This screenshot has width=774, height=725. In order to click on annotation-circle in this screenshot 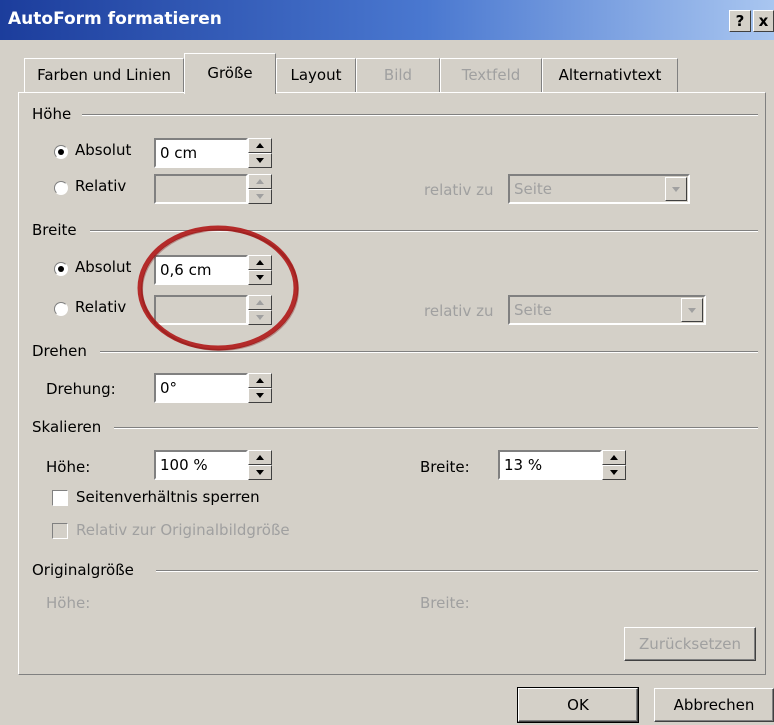, I will do `click(218, 288)`.